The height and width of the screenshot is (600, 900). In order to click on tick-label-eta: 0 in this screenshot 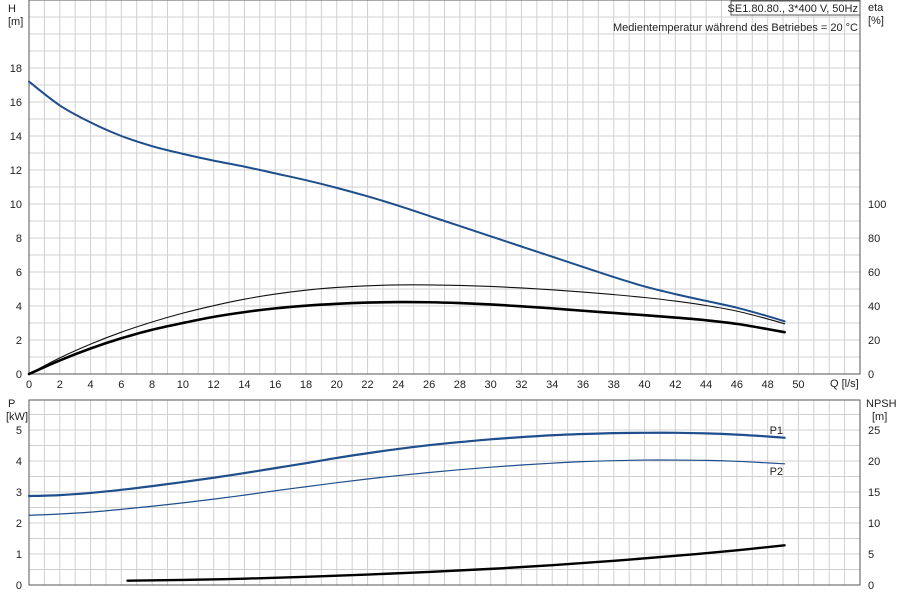, I will do `click(871, 375)`.